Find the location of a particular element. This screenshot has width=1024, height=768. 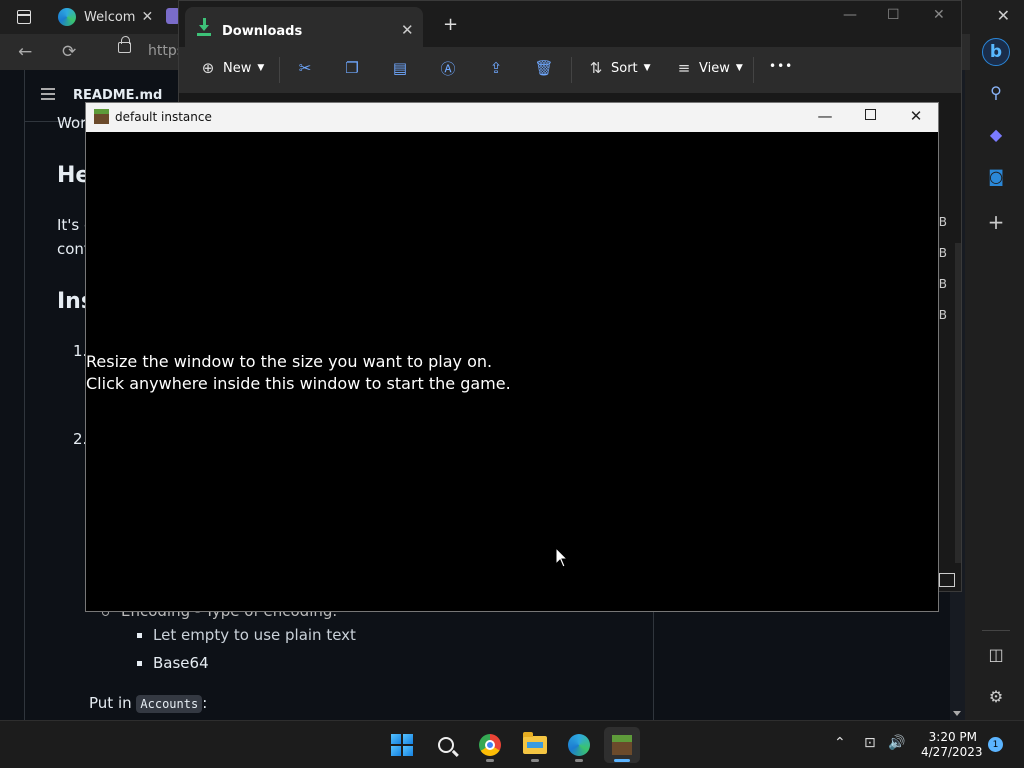

share-button: ⇪ is located at coordinates (496, 68).